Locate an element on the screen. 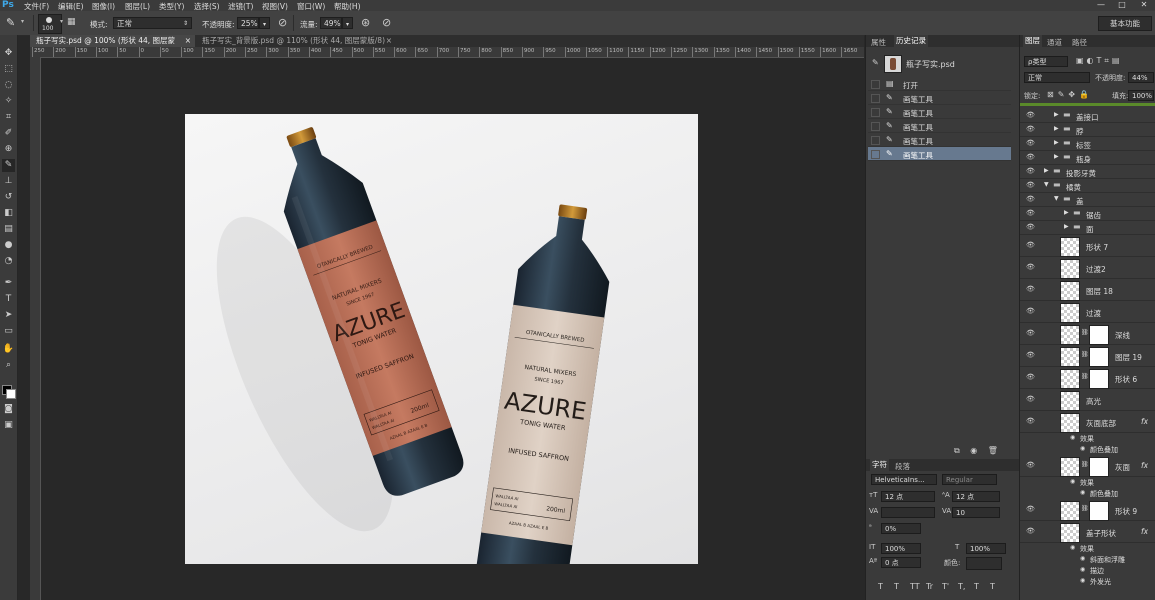 The height and width of the screenshot is (600, 1155). opacity-input: 25% is located at coordinates (248, 23).